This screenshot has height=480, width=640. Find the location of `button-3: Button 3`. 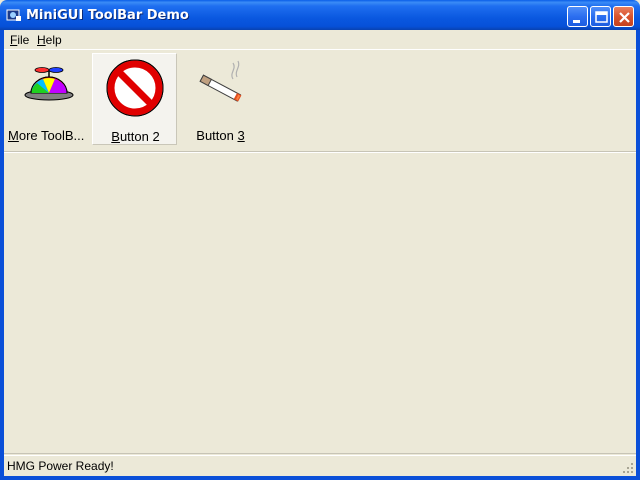

button-3: Button 3 is located at coordinates (220, 99).